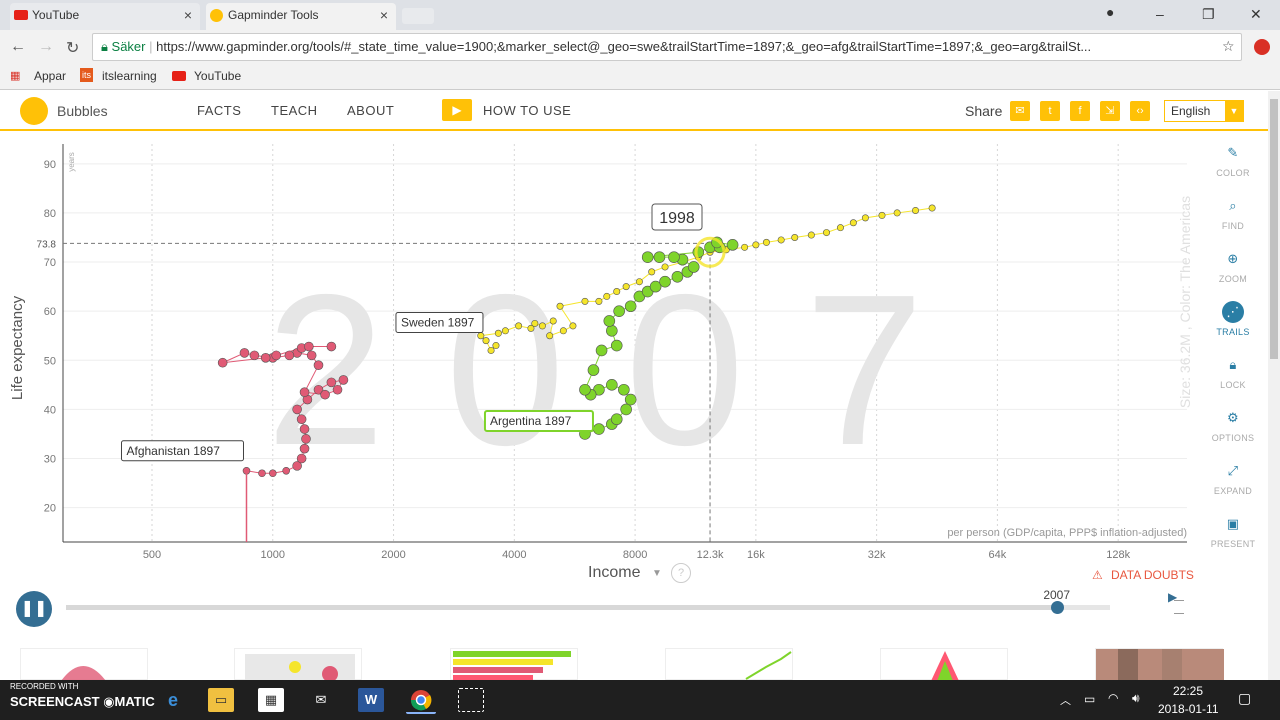 This screenshot has height=720, width=1280. Describe the element at coordinates (72, 48) in the screenshot. I see `reload-icon: ↻` at that location.